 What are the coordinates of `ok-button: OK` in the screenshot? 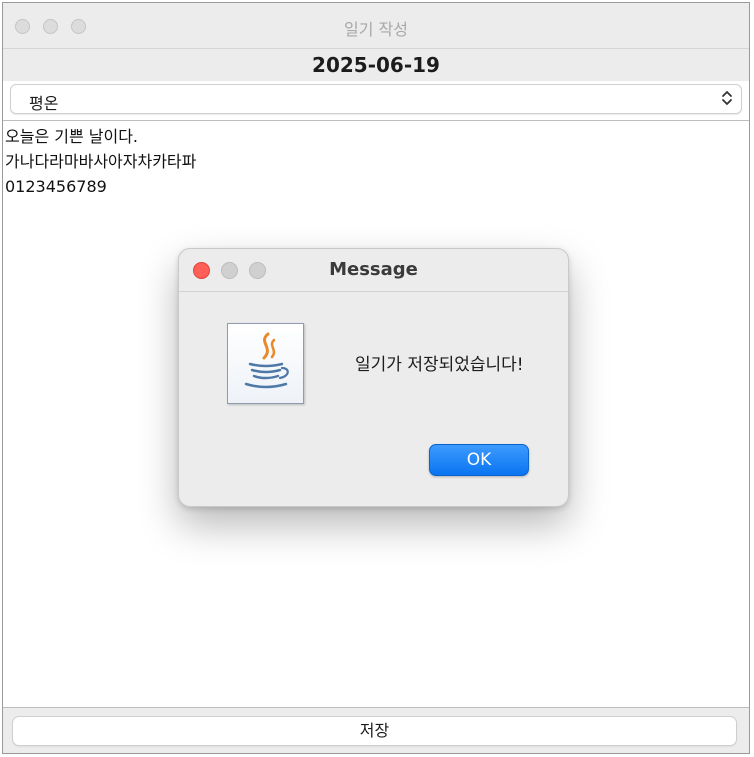 It's located at (479, 460).